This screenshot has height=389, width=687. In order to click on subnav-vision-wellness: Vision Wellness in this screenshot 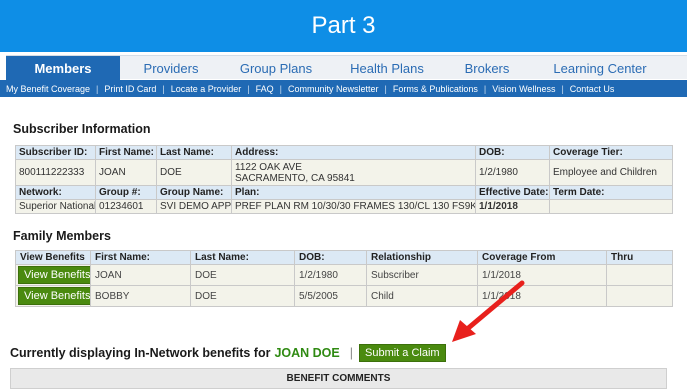, I will do `click(523, 89)`.